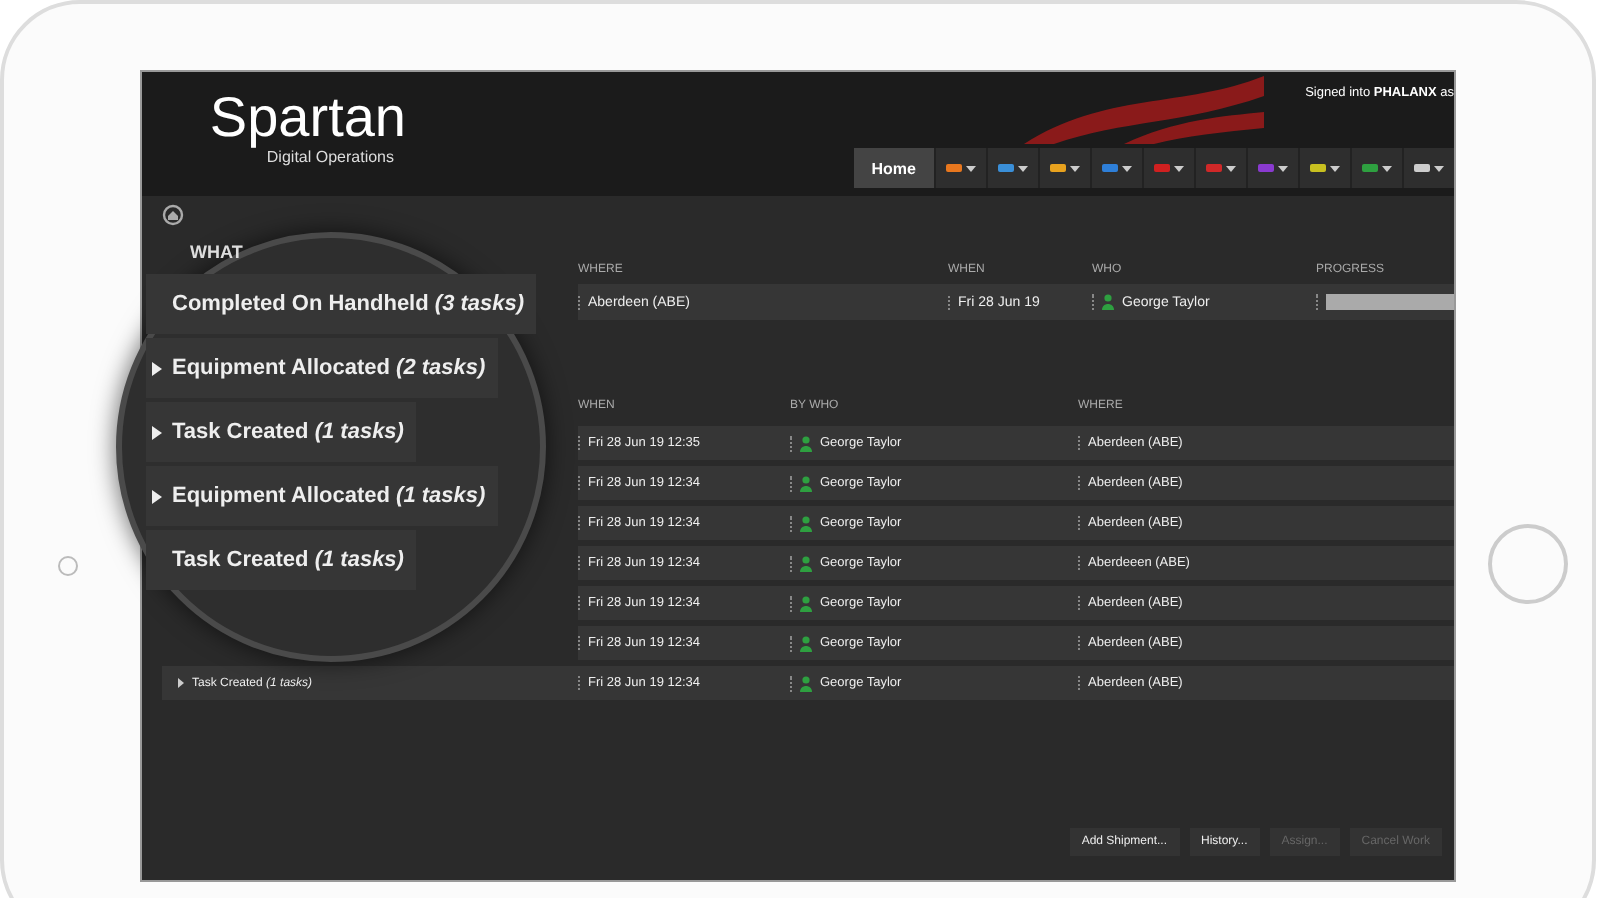  Describe the element at coordinates (173, 215) in the screenshot. I see `home-icon` at that location.